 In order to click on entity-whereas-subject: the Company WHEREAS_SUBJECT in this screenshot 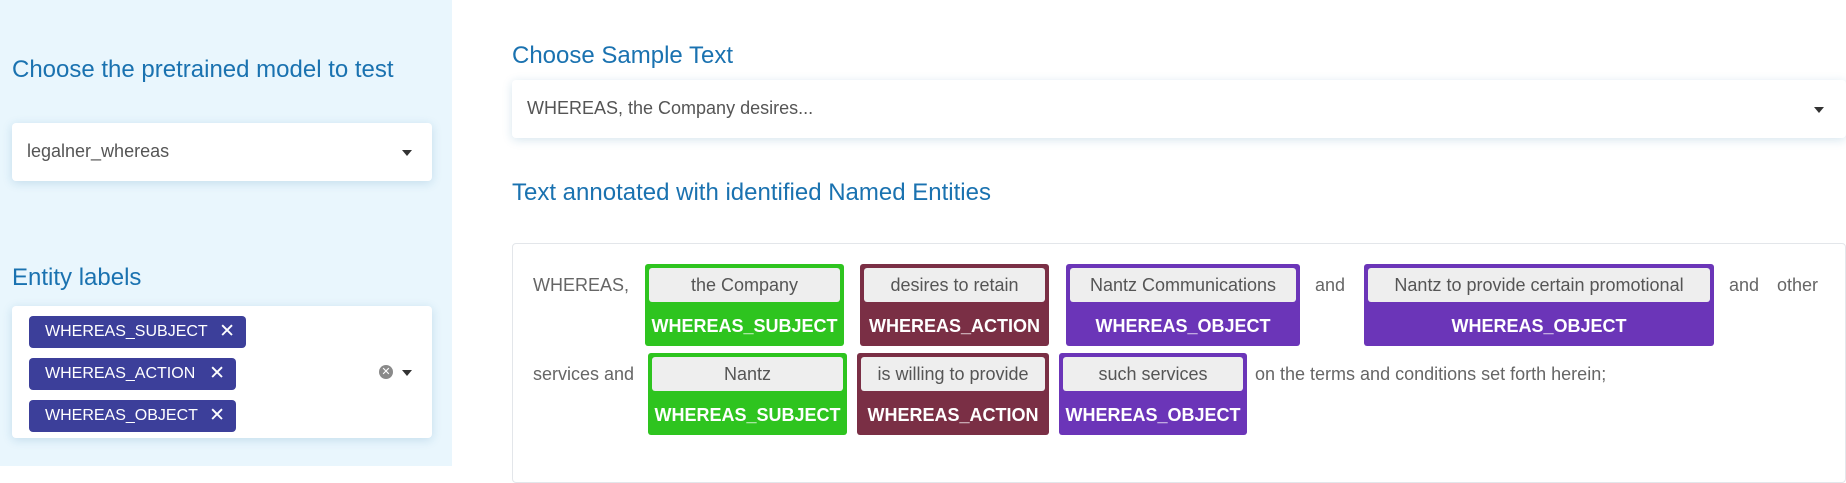, I will do `click(744, 305)`.